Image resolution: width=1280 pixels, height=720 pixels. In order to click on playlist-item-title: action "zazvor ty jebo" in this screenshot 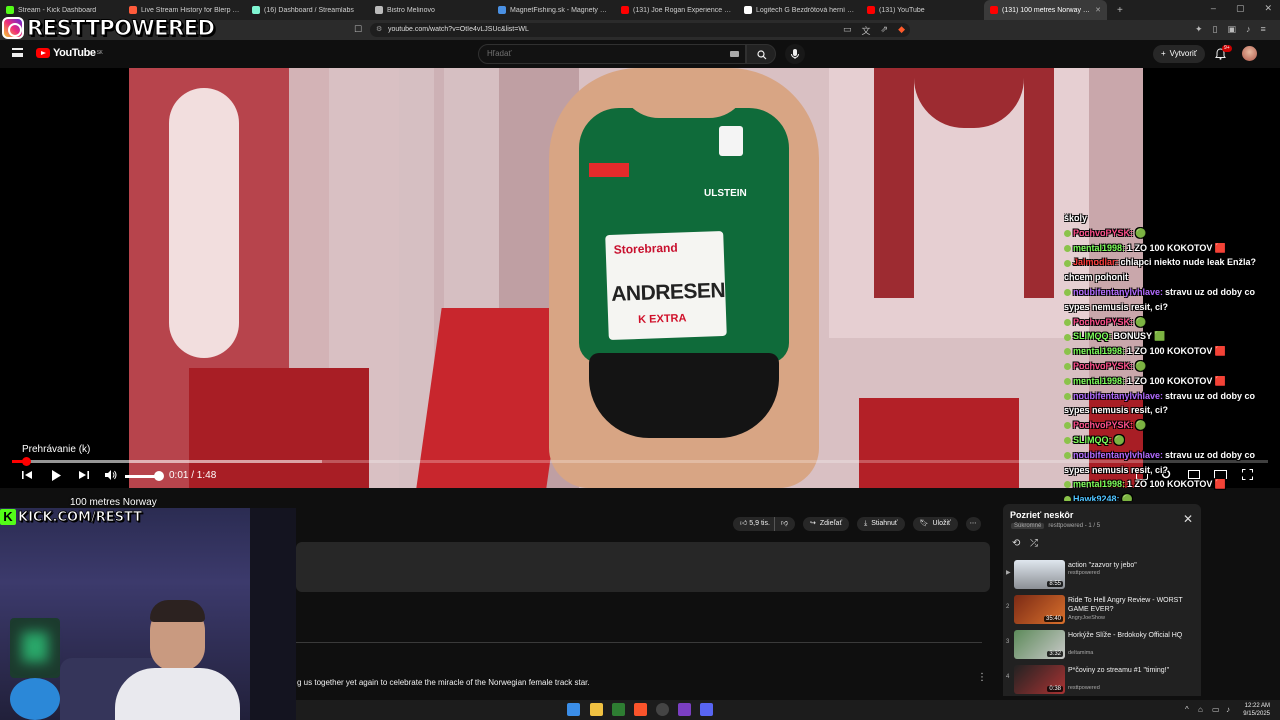, I will do `click(1132, 565)`.